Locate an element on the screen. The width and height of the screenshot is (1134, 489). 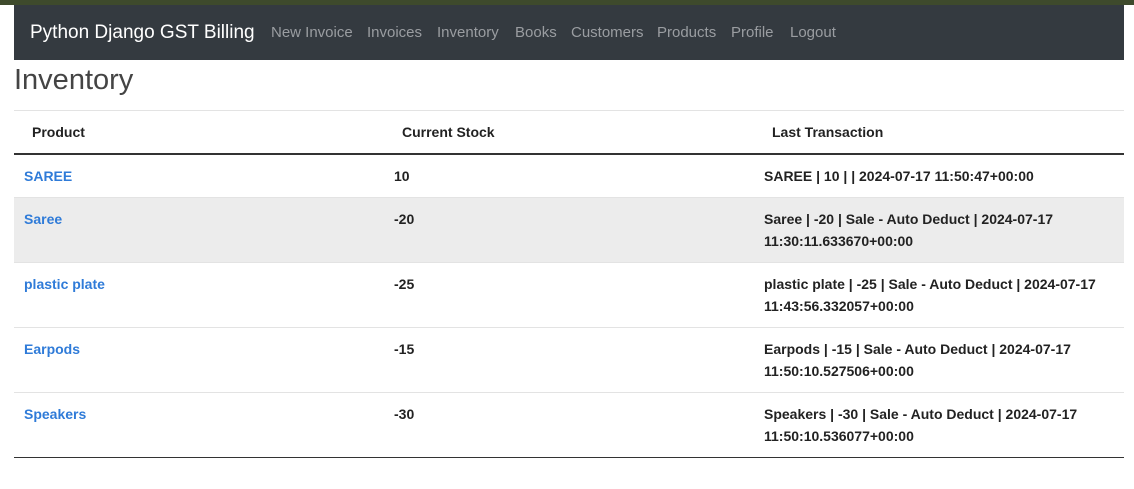
navbar-brand: Python Django GST Billing is located at coordinates (142, 32).